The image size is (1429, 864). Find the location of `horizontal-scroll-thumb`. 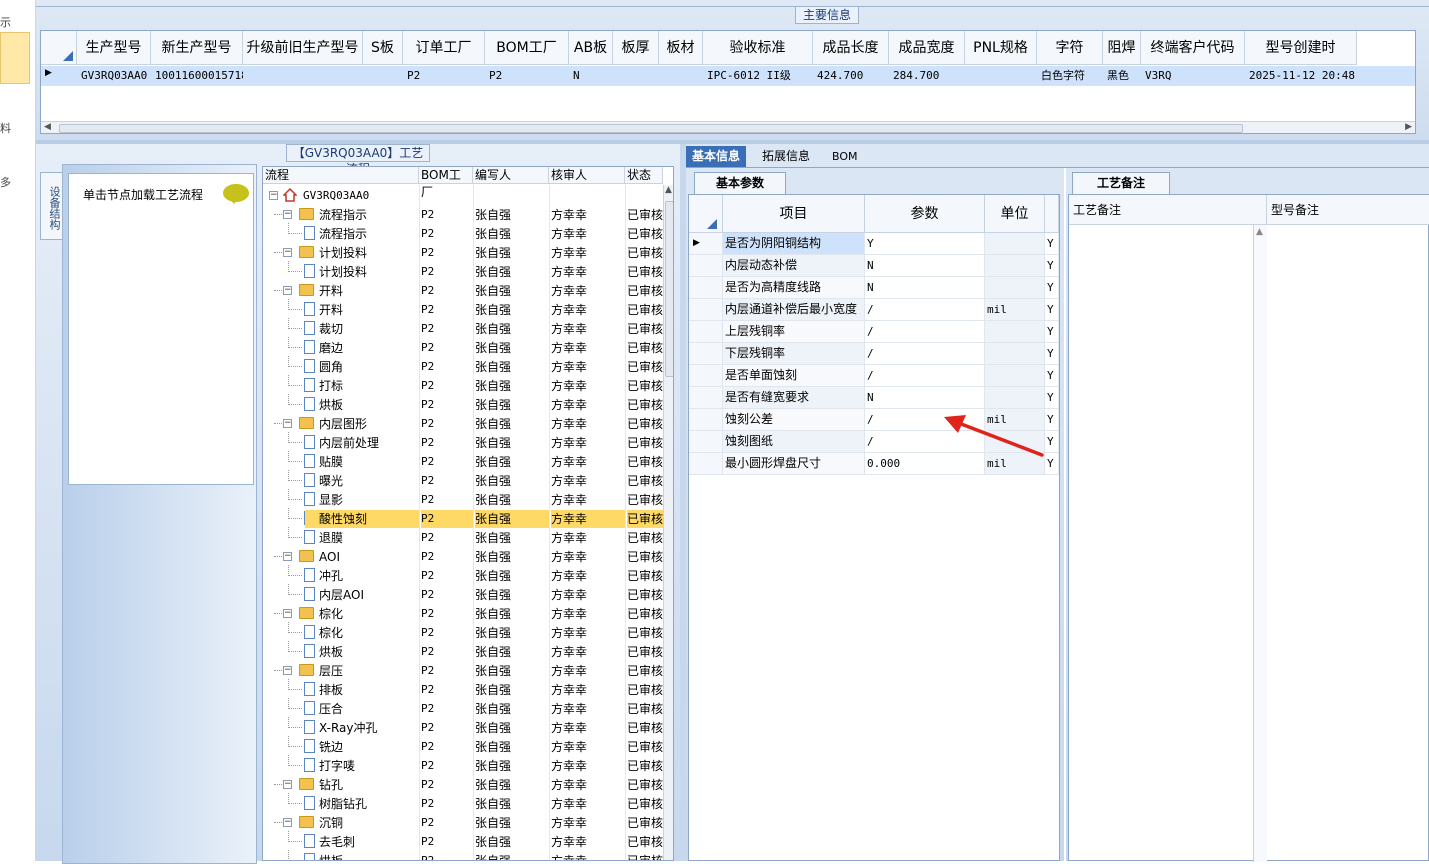

horizontal-scroll-thumb is located at coordinates (651, 128).